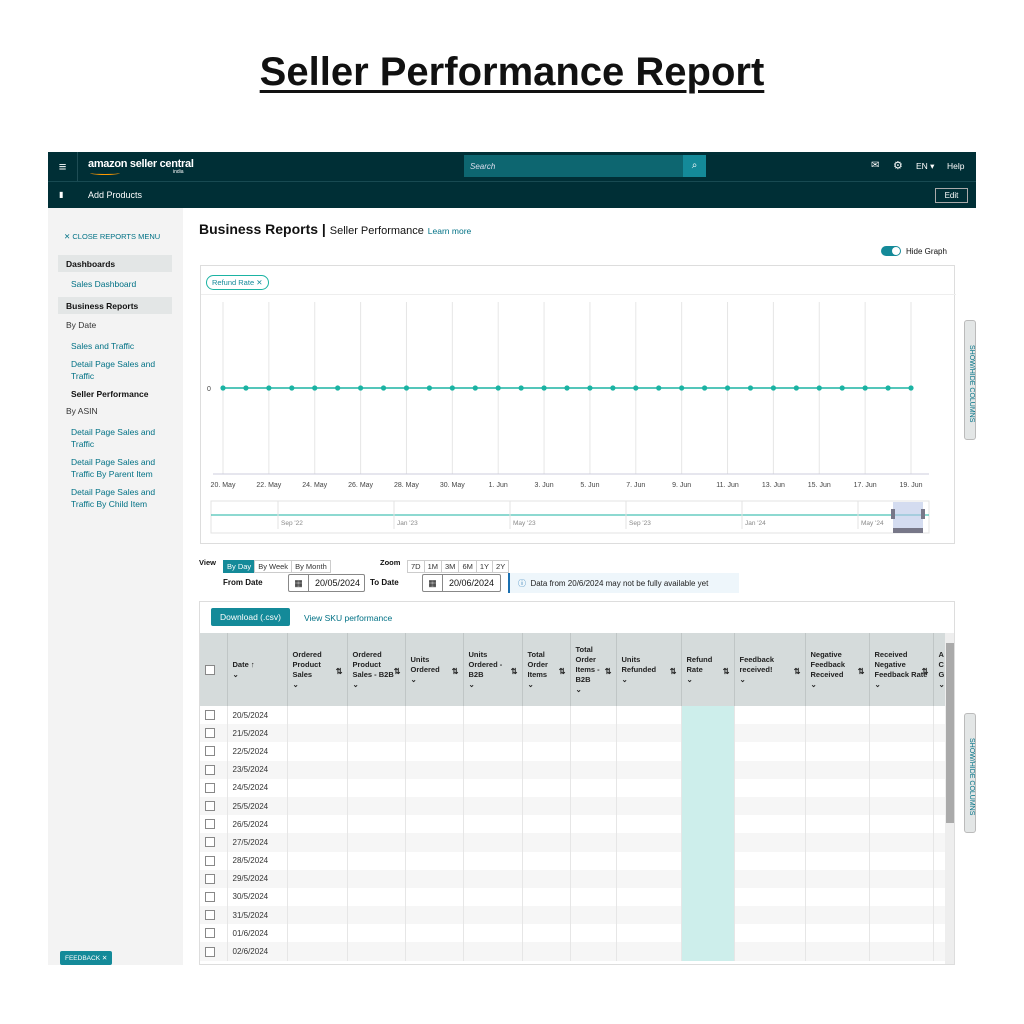 The width and height of the screenshot is (1024, 1024). What do you see at coordinates (326, 583) in the screenshot?
I see `from-date-input: ▦ 20/05/2024` at bounding box center [326, 583].